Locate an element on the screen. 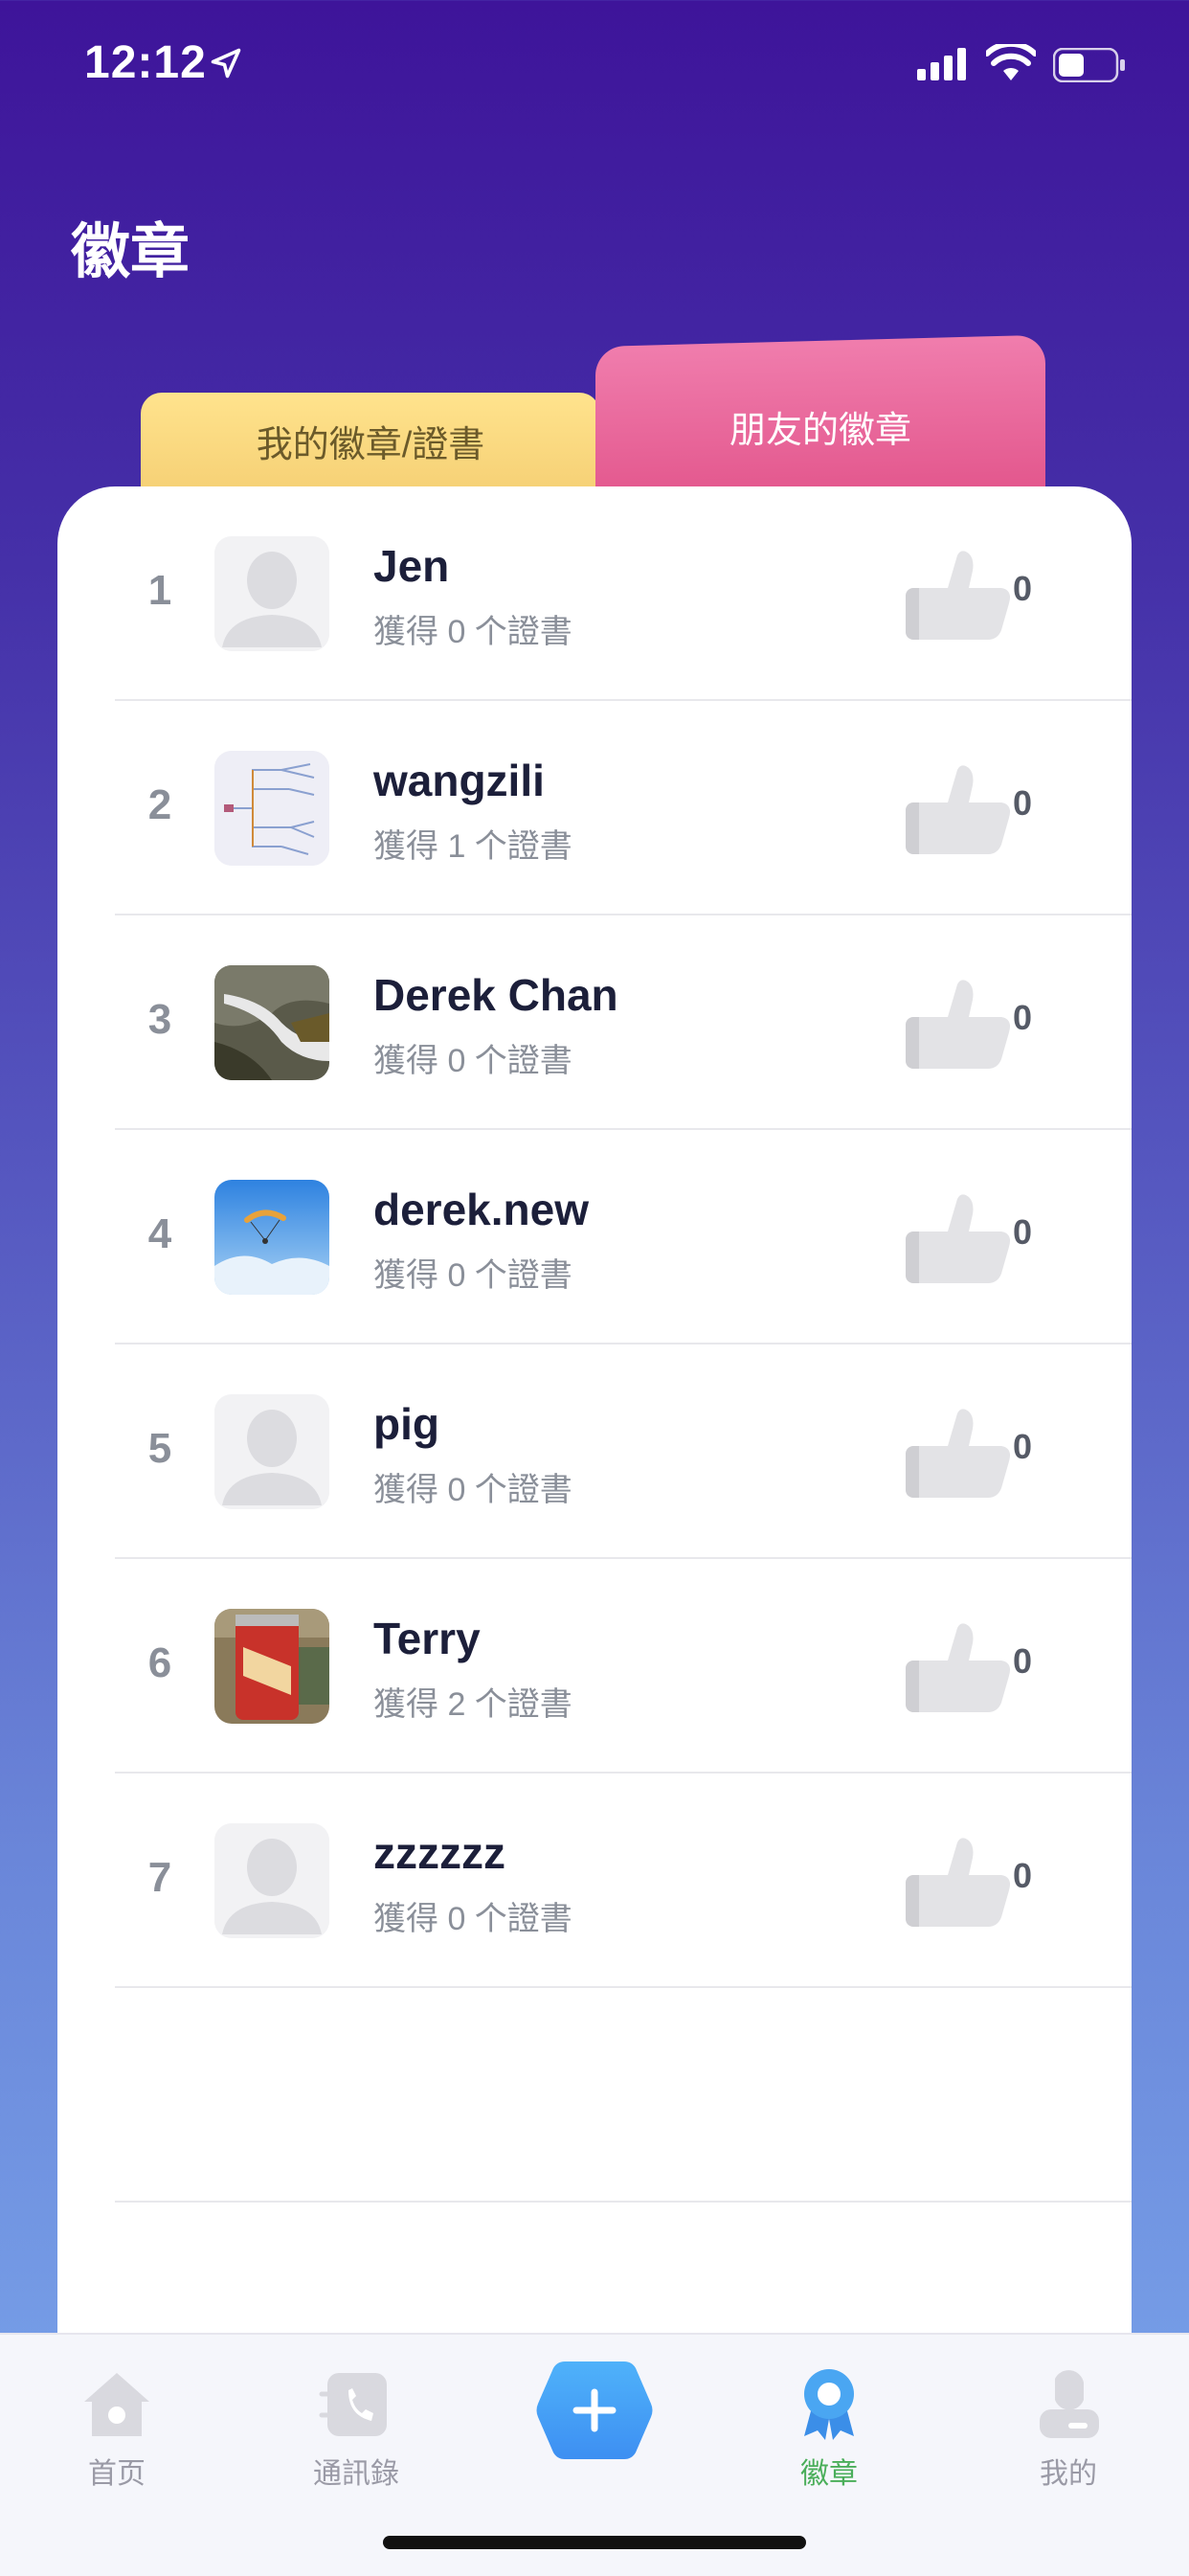 This screenshot has height=2576, width=1189. friend-cert-count: 獲得 1 个證書 is located at coordinates (472, 846).